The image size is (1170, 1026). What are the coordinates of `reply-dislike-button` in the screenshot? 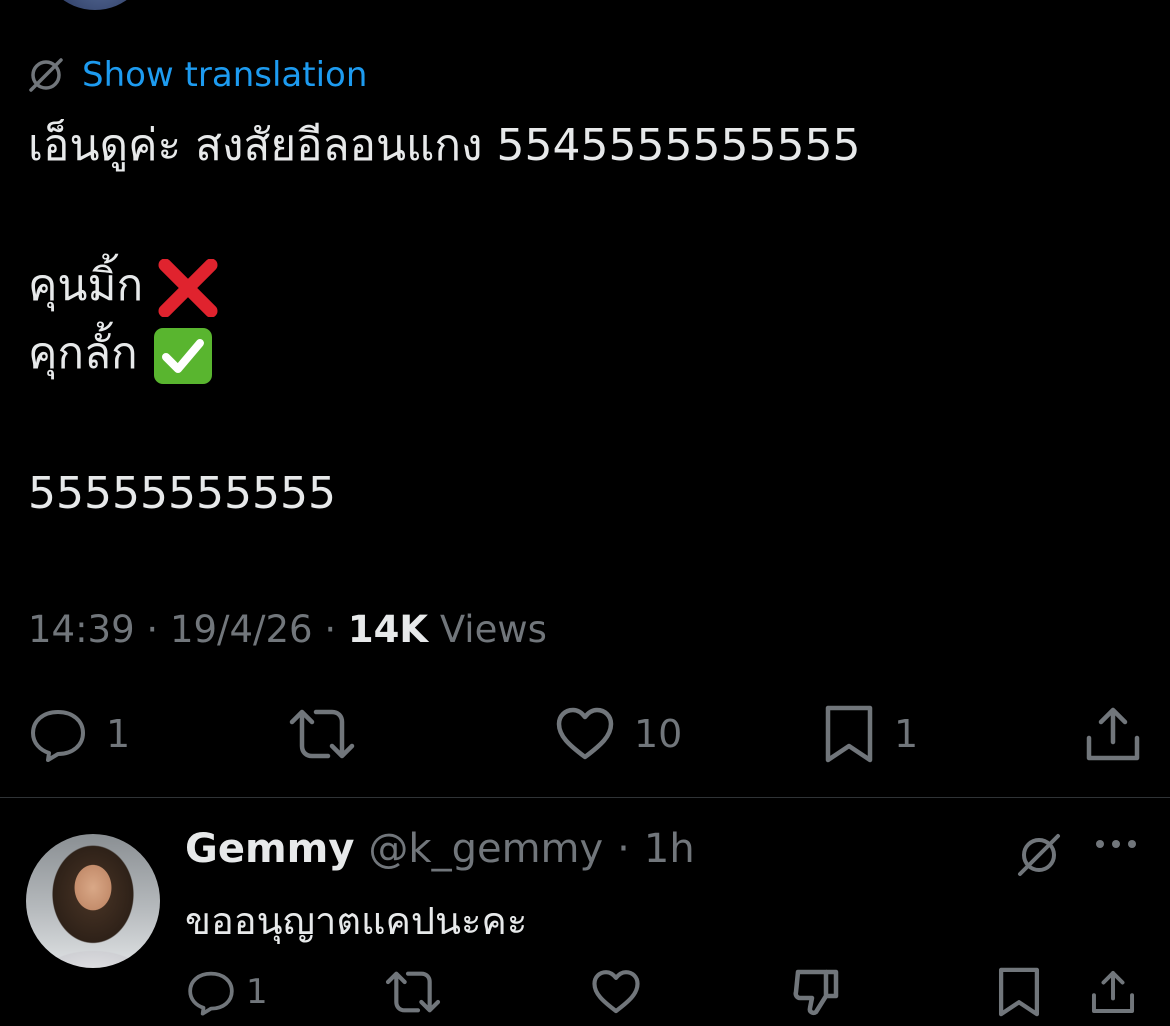 It's located at (817, 992).